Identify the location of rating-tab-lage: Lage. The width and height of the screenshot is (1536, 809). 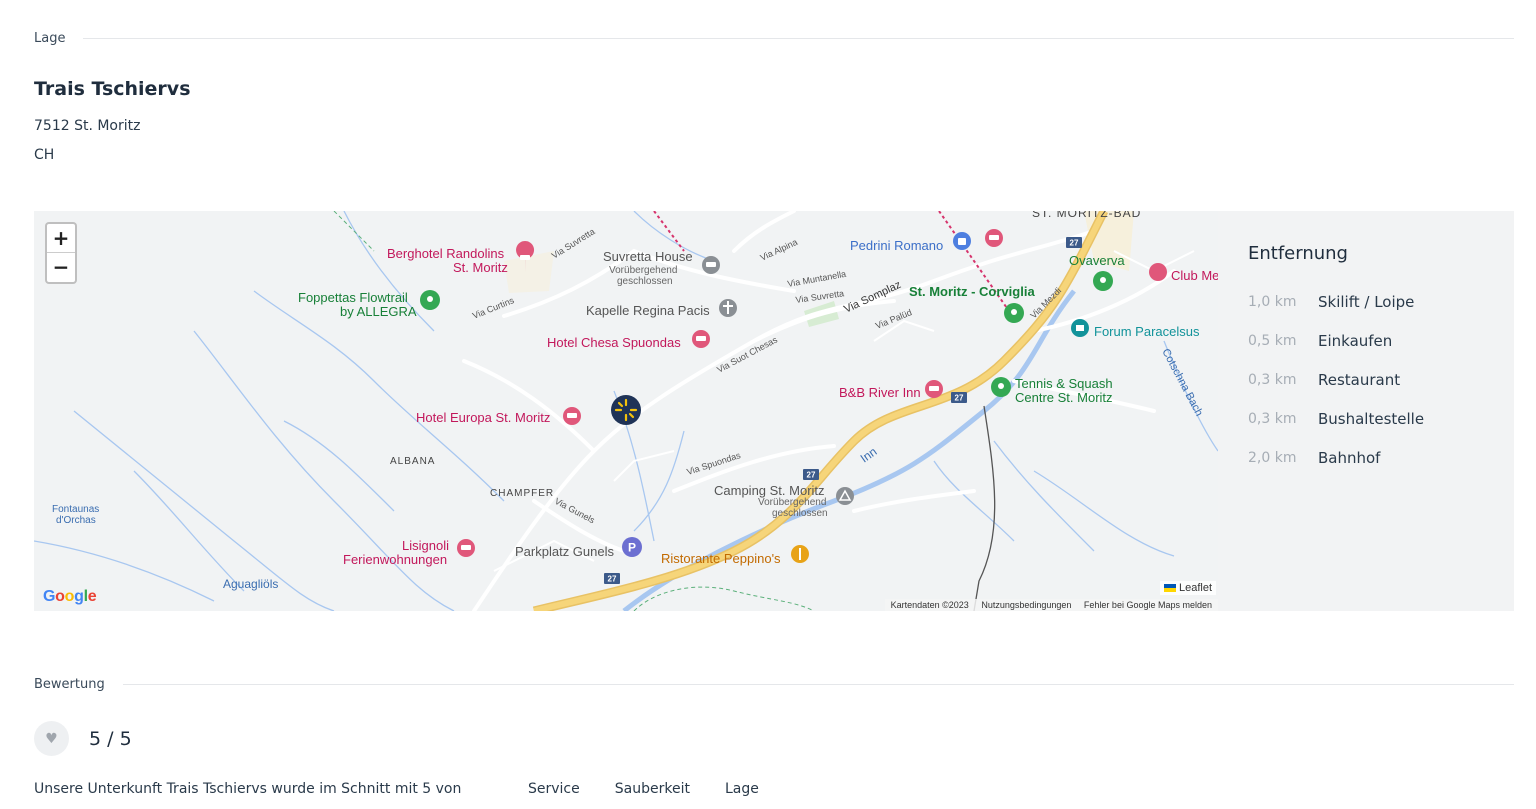
(742, 789).